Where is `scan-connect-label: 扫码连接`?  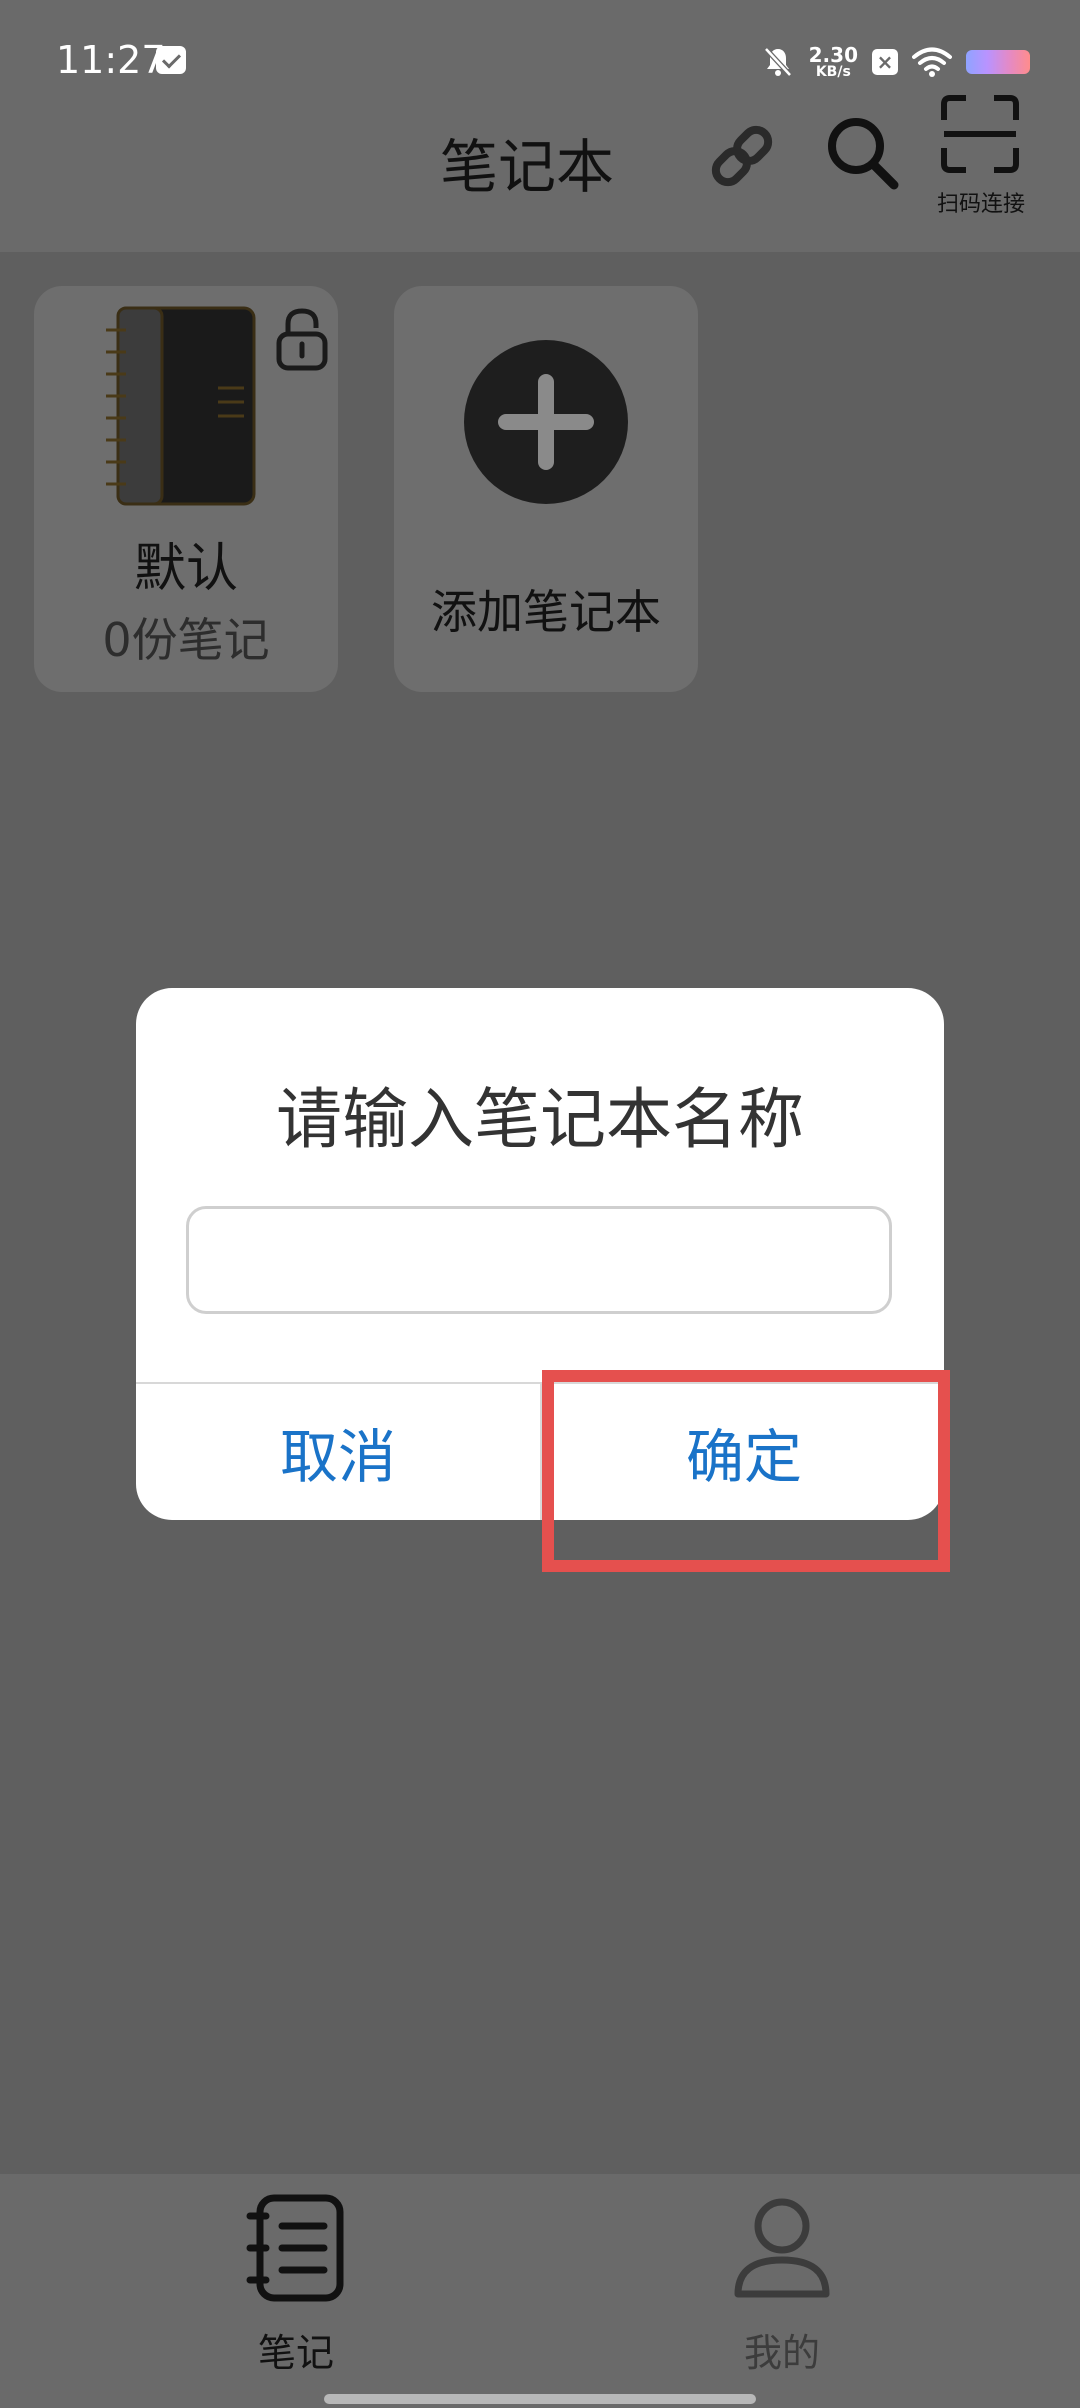
scan-connect-label: 扫码连接 is located at coordinates (980, 204).